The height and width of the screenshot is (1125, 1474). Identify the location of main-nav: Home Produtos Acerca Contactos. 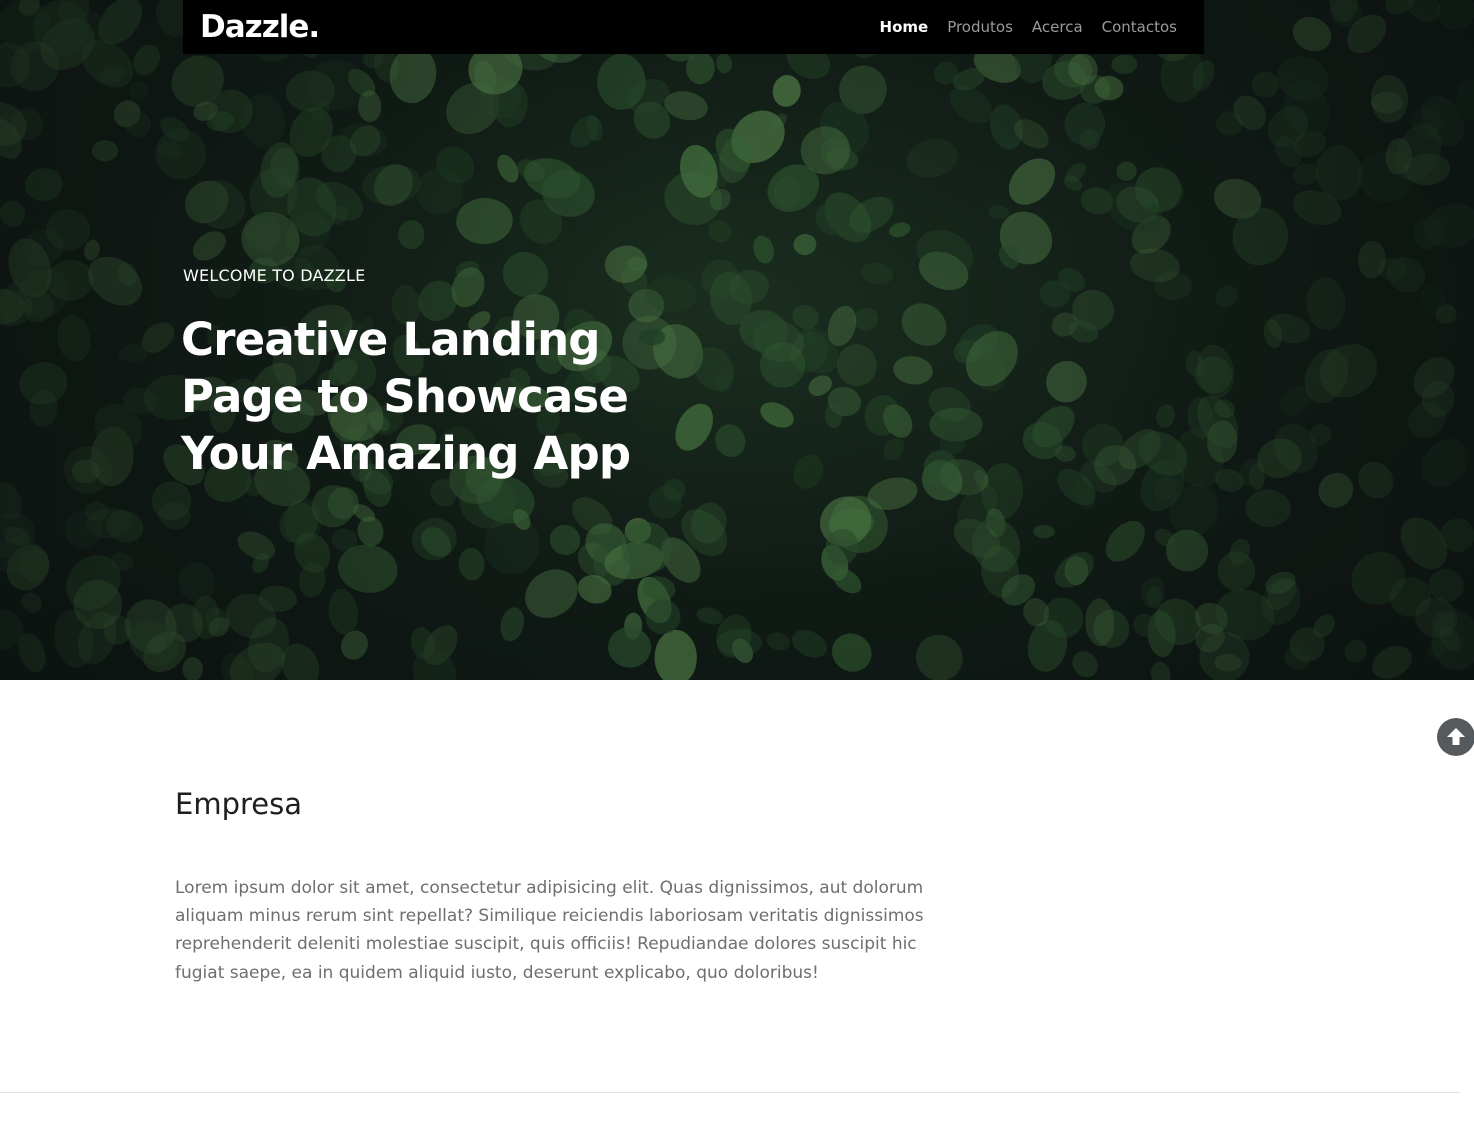
(1028, 27).